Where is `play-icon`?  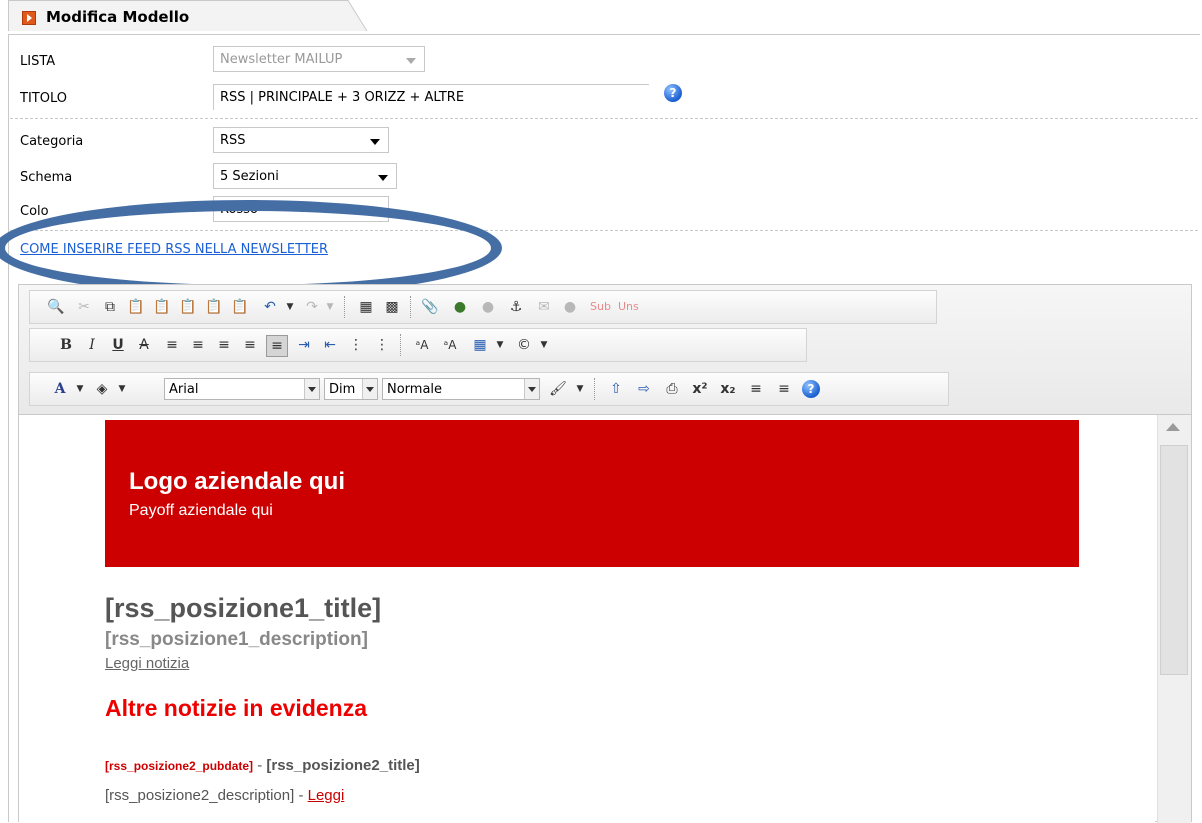
play-icon is located at coordinates (29, 18).